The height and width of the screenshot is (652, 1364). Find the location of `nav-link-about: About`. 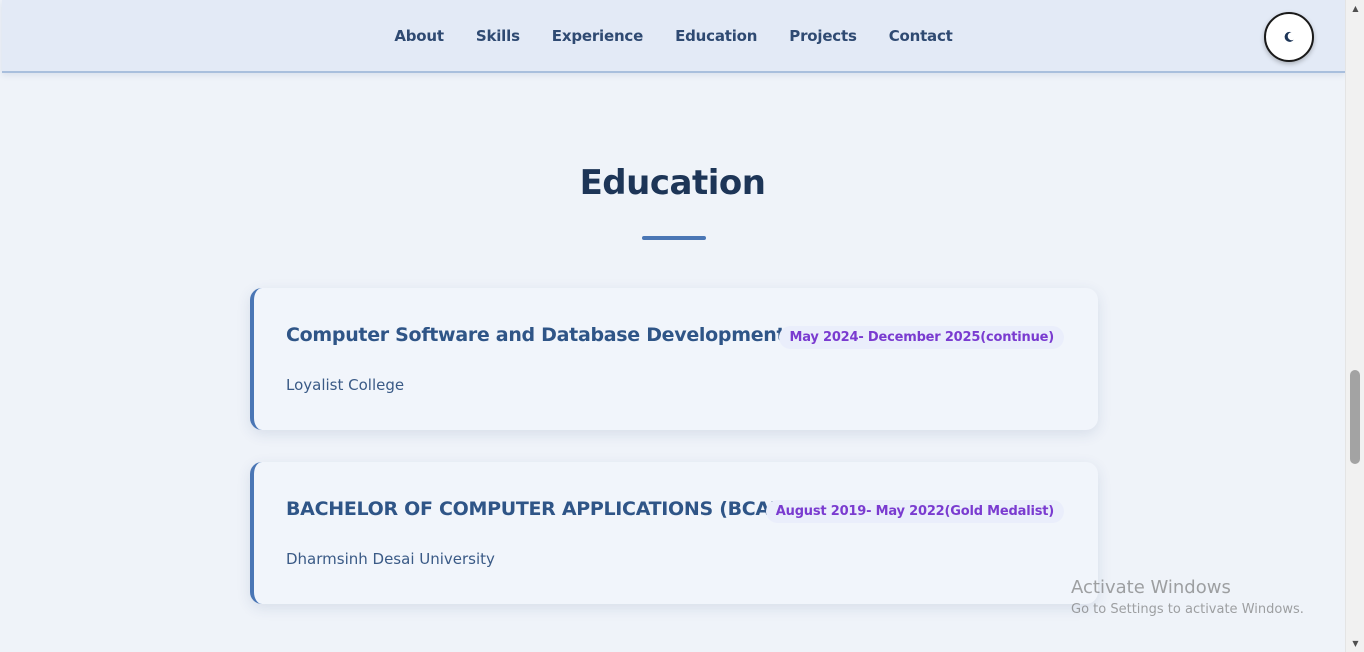

nav-link-about: About is located at coordinates (419, 36).